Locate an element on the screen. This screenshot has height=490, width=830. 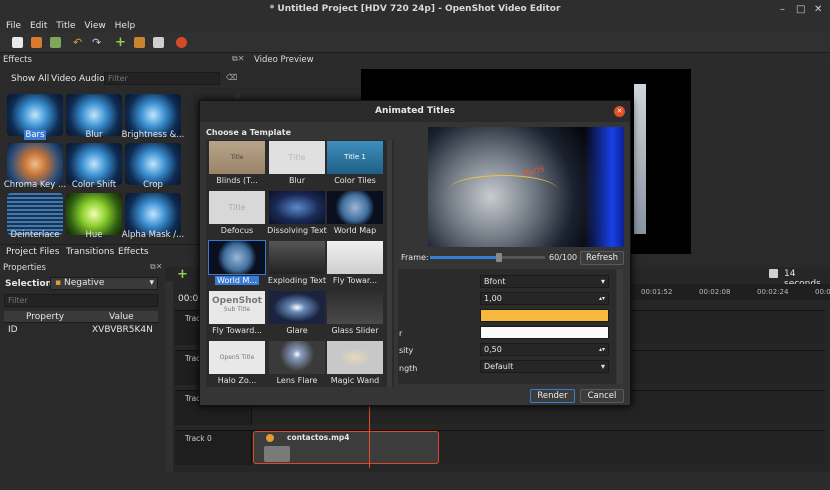
dialog-title: Animated Titles is located at coordinates (415, 111).